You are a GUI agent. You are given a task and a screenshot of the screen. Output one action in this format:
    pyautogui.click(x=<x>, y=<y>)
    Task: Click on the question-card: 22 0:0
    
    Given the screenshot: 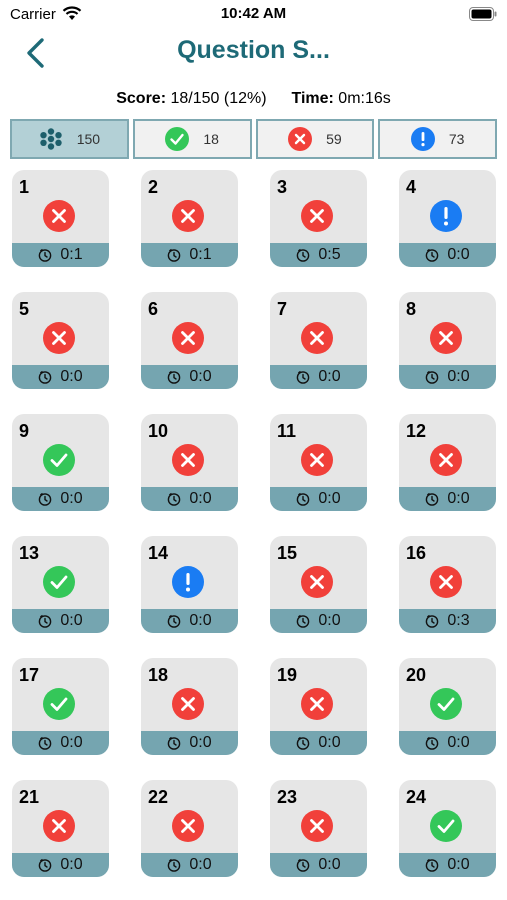 What is the action you would take?
    pyautogui.click(x=189, y=828)
    